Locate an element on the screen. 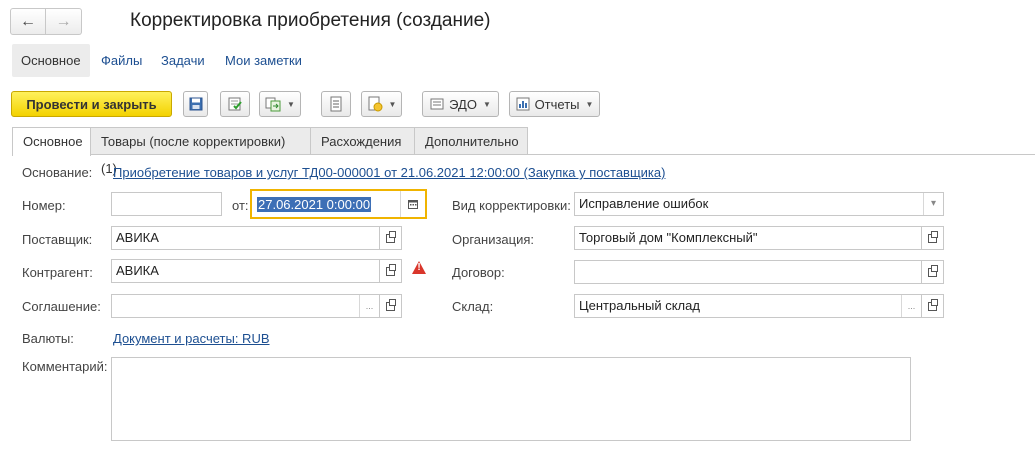  tab-divider is located at coordinates (523, 154).